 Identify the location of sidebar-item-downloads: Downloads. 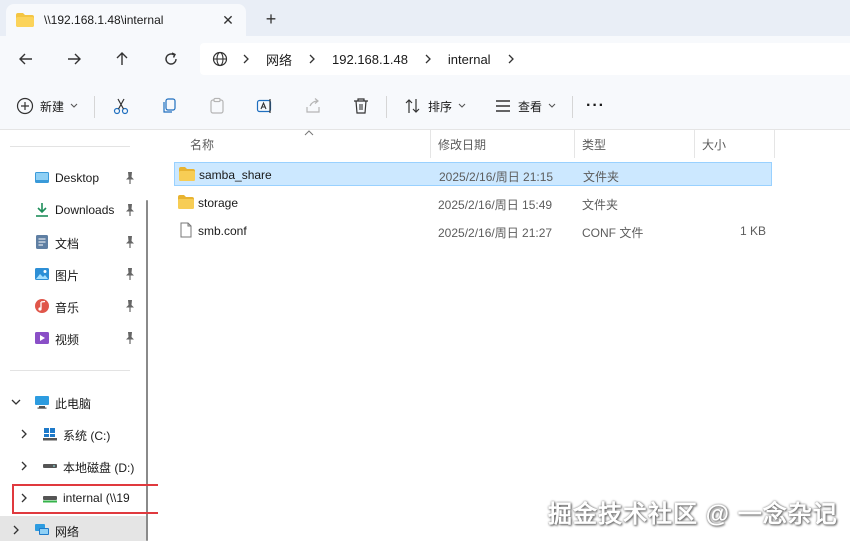
(73, 210).